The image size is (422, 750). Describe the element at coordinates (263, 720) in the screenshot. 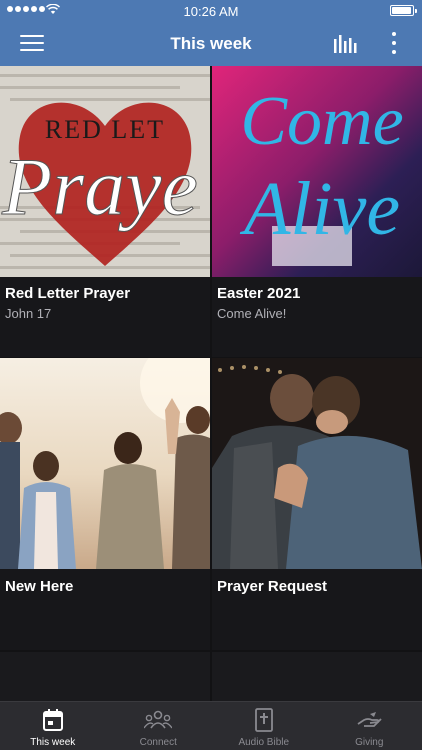

I see `bible-icon` at that location.